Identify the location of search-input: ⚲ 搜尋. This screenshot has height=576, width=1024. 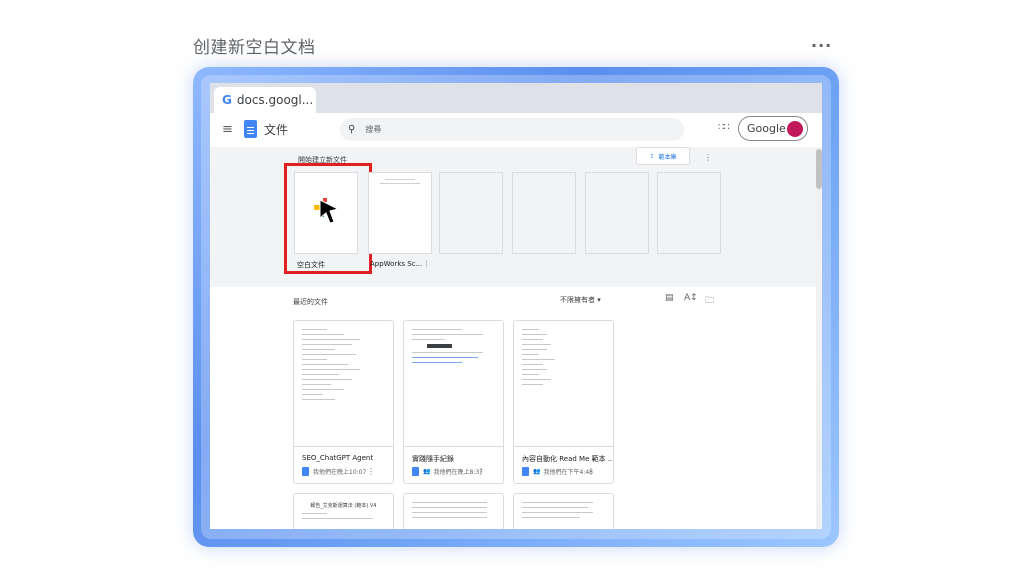
(512, 129).